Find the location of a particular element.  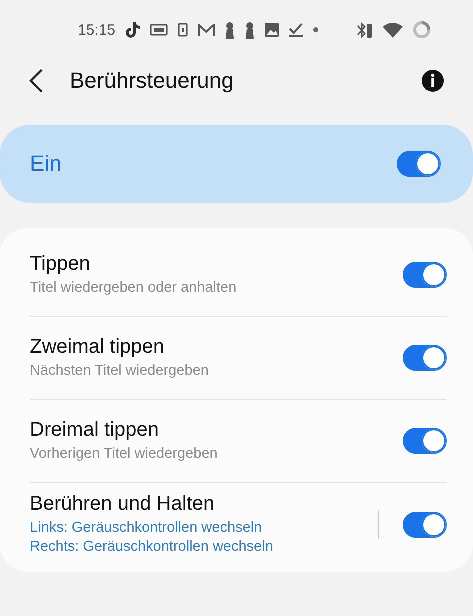

bluetooth-battery-icon is located at coordinates (364, 30).